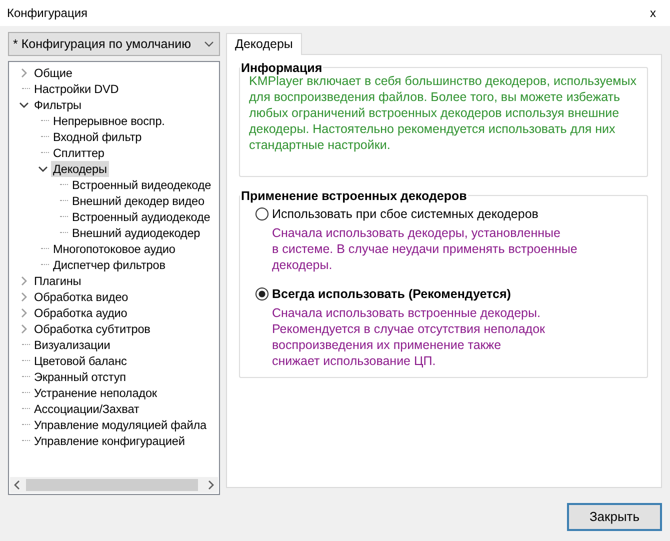 This screenshot has height=541, width=670. What do you see at coordinates (447, 293) in the screenshot?
I see `radio-option: Всегда использовать (Рекомендуется)` at bounding box center [447, 293].